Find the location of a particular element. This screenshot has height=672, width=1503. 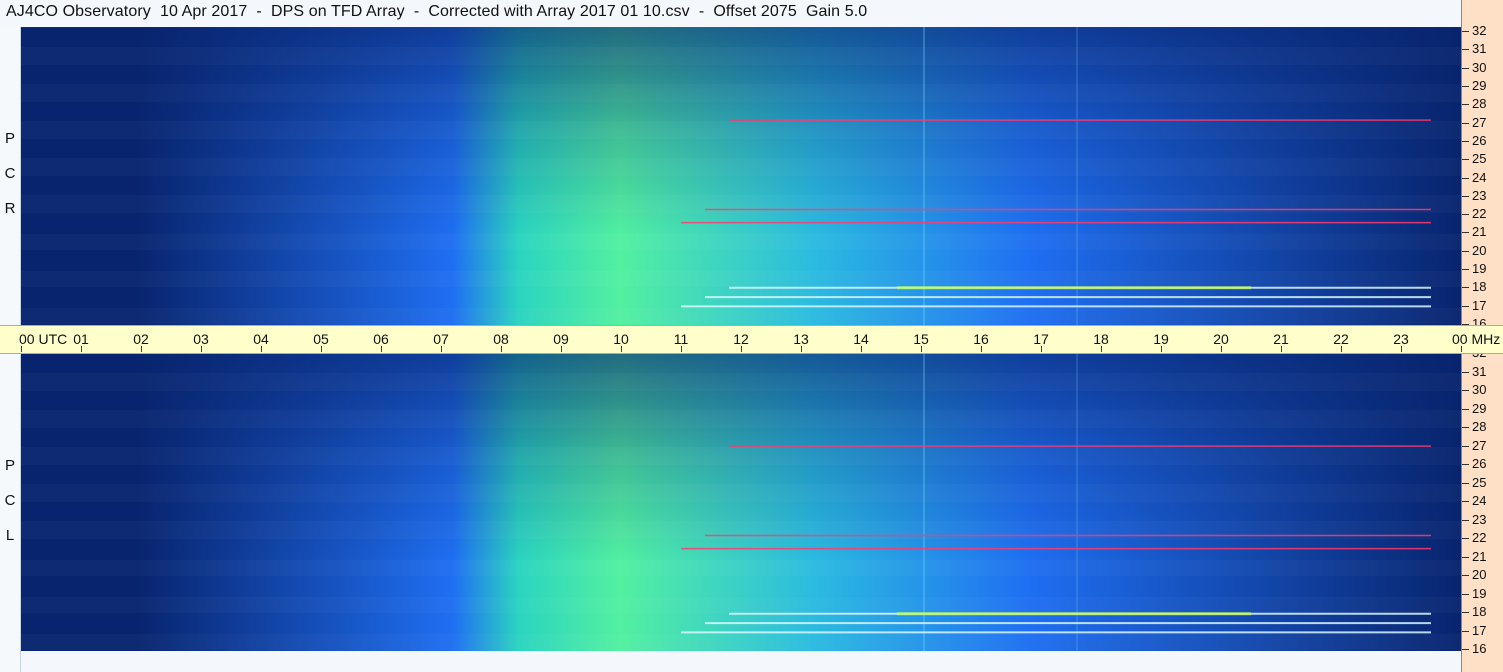

time-tick-label: 11 is located at coordinates (681, 339).